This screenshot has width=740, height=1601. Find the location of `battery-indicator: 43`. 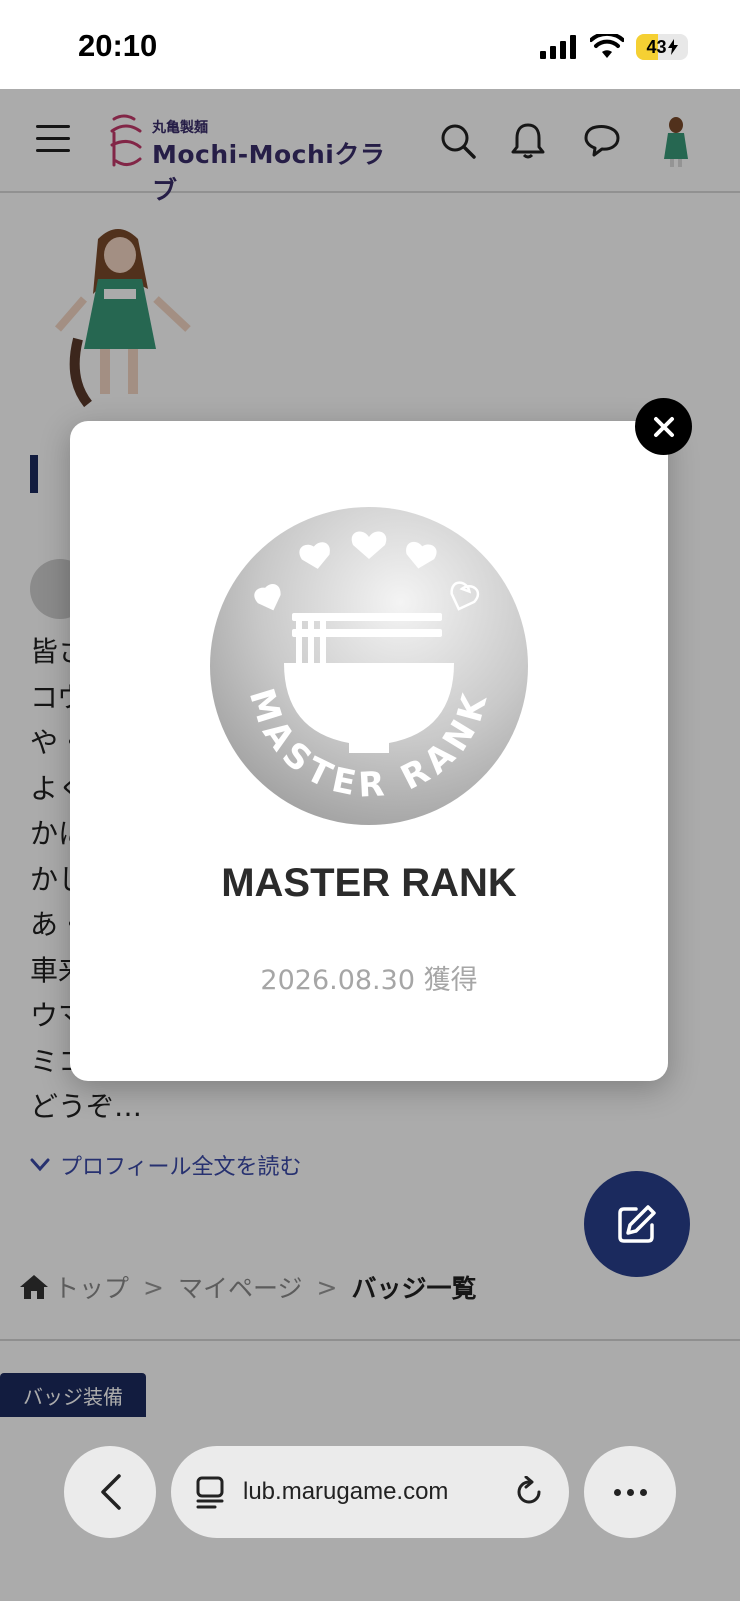

battery-indicator: 43 is located at coordinates (662, 47).